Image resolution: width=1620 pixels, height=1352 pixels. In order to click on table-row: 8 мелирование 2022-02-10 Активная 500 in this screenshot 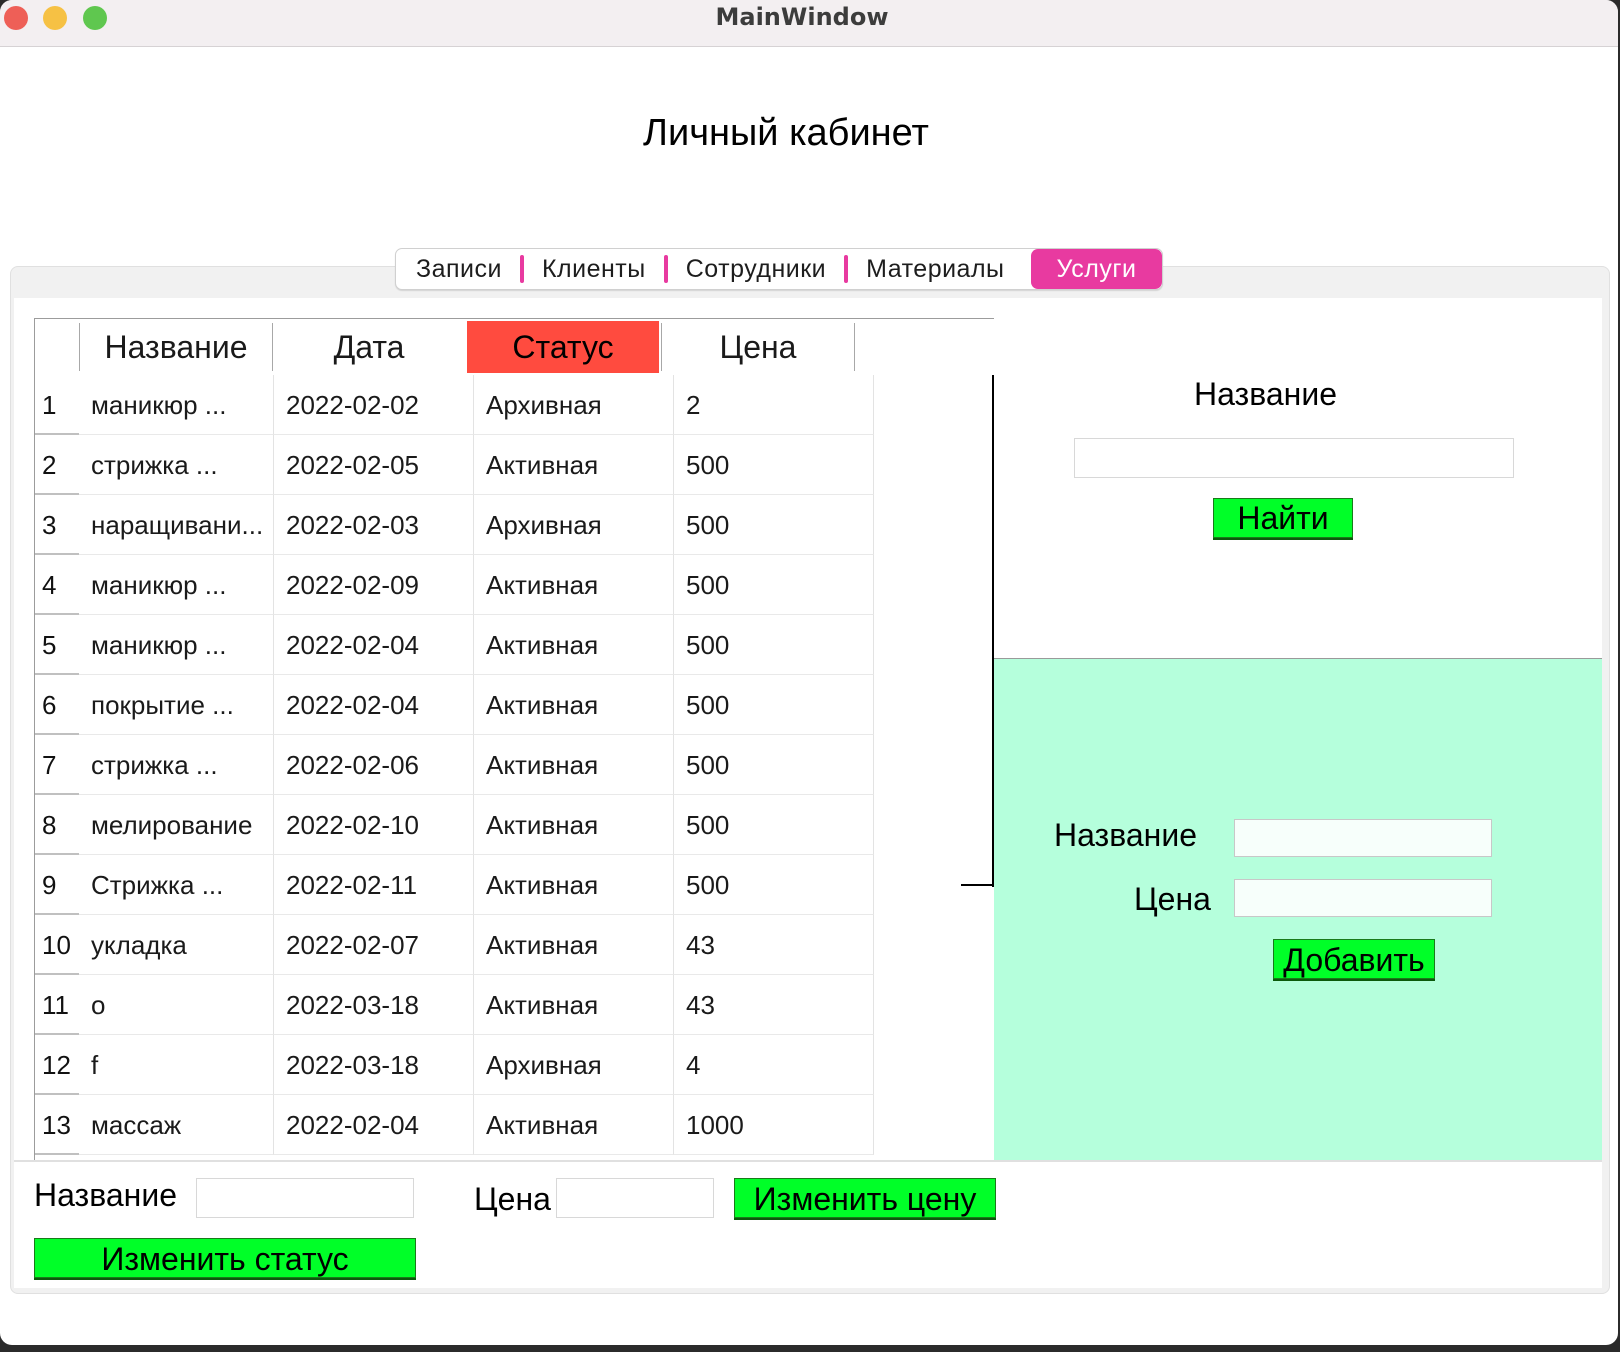, I will do `click(515, 825)`.